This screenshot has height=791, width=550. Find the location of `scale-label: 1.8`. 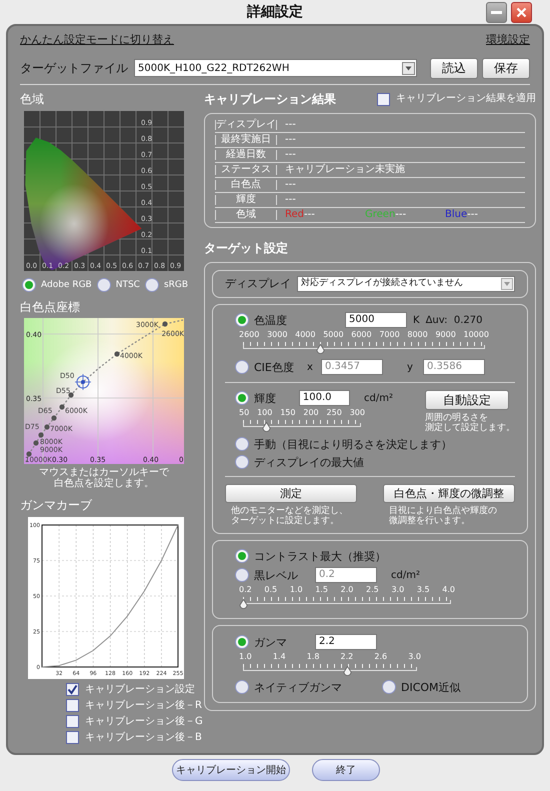

scale-label: 1.8 is located at coordinates (313, 657).